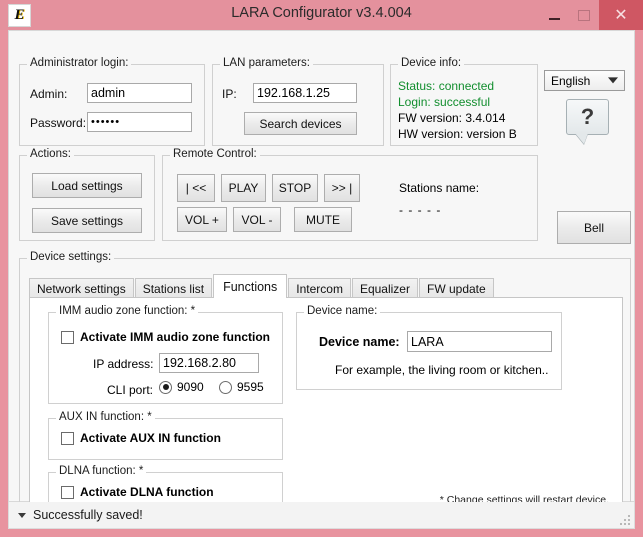 Image resolution: width=643 pixels, height=537 pixels. I want to click on stations-name-label: Stations name:, so click(439, 188).